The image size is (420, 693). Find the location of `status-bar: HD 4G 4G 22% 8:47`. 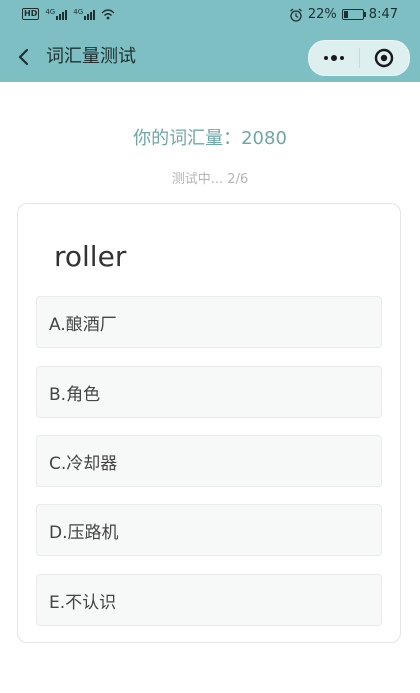

status-bar: HD 4G 4G 22% 8:47 is located at coordinates (210, 16).